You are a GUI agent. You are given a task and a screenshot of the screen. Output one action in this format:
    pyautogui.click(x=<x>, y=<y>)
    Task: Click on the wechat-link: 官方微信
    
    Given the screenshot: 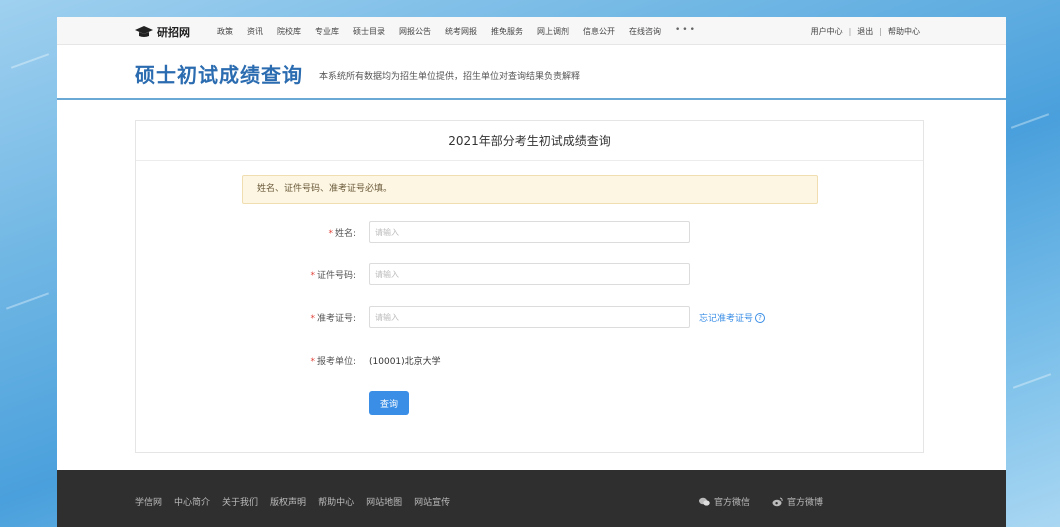 What is the action you would take?
    pyautogui.click(x=724, y=501)
    